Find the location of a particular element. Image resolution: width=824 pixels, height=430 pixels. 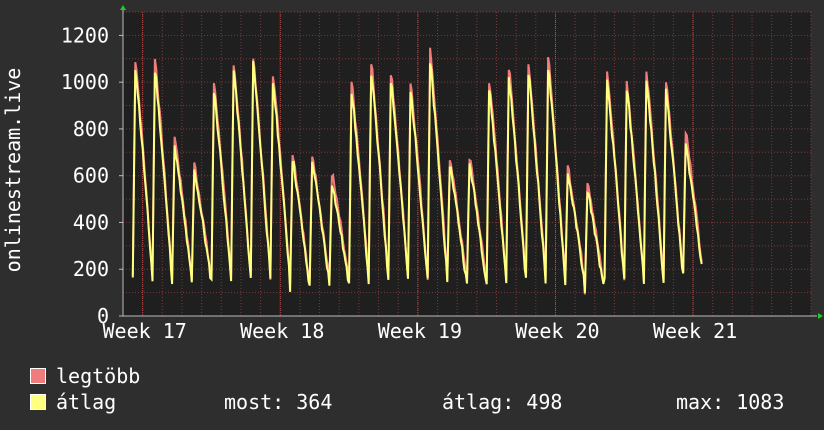

x-tick-label: Week 17 is located at coordinates (145, 331).